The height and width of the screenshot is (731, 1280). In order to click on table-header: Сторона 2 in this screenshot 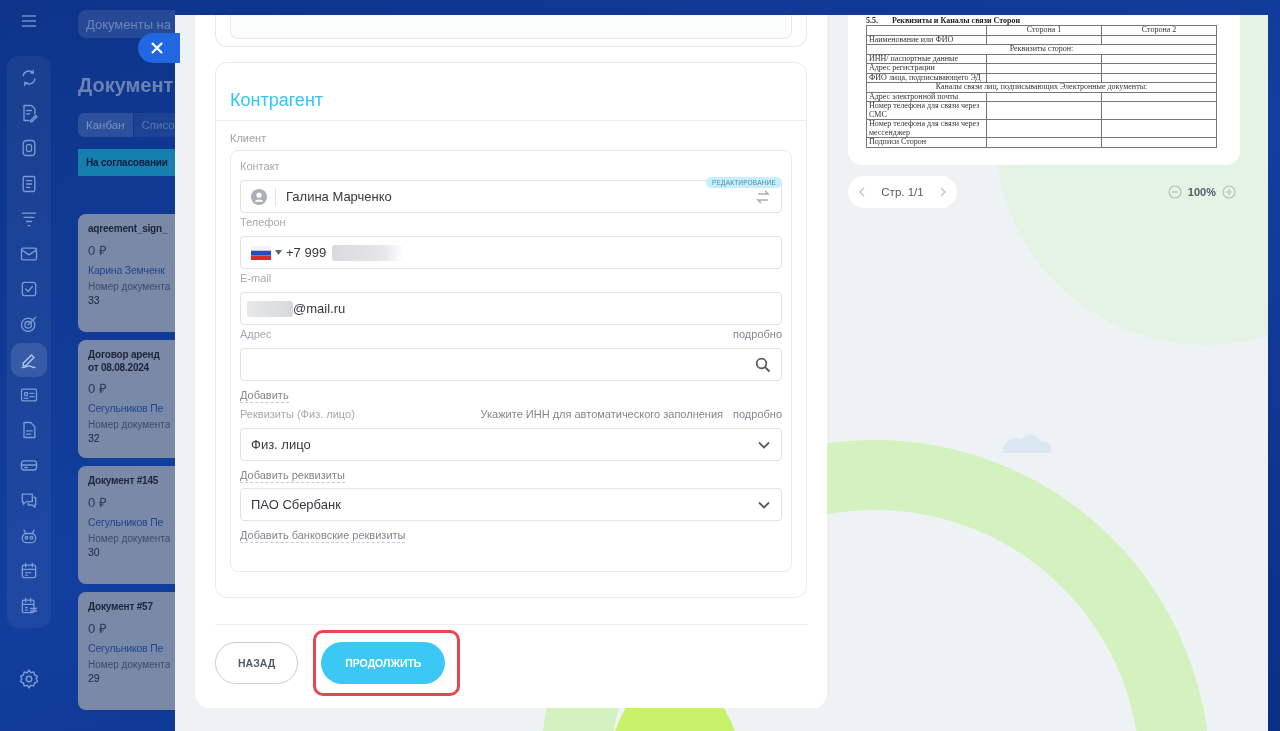, I will do `click(1159, 30)`.